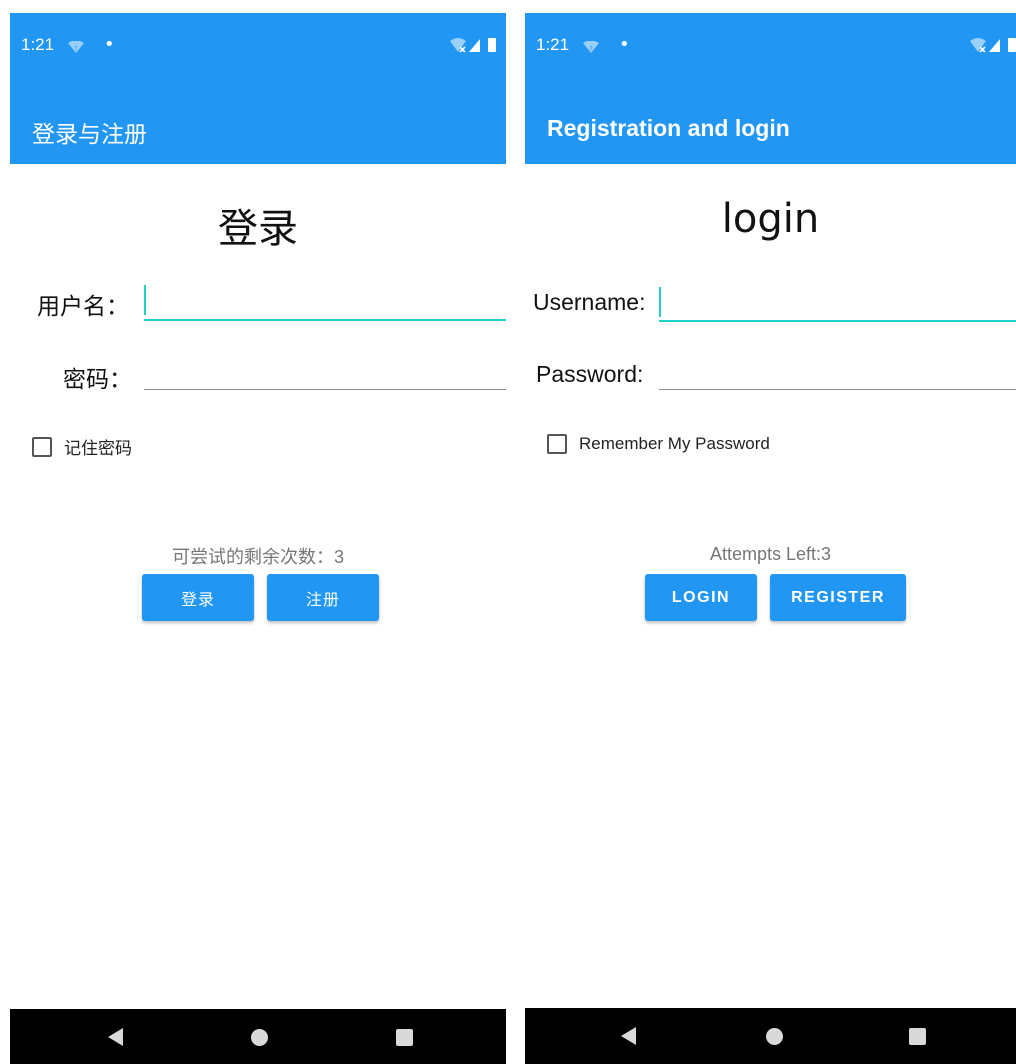  I want to click on remember-password-checkbox: 记住密码, so click(82, 446).